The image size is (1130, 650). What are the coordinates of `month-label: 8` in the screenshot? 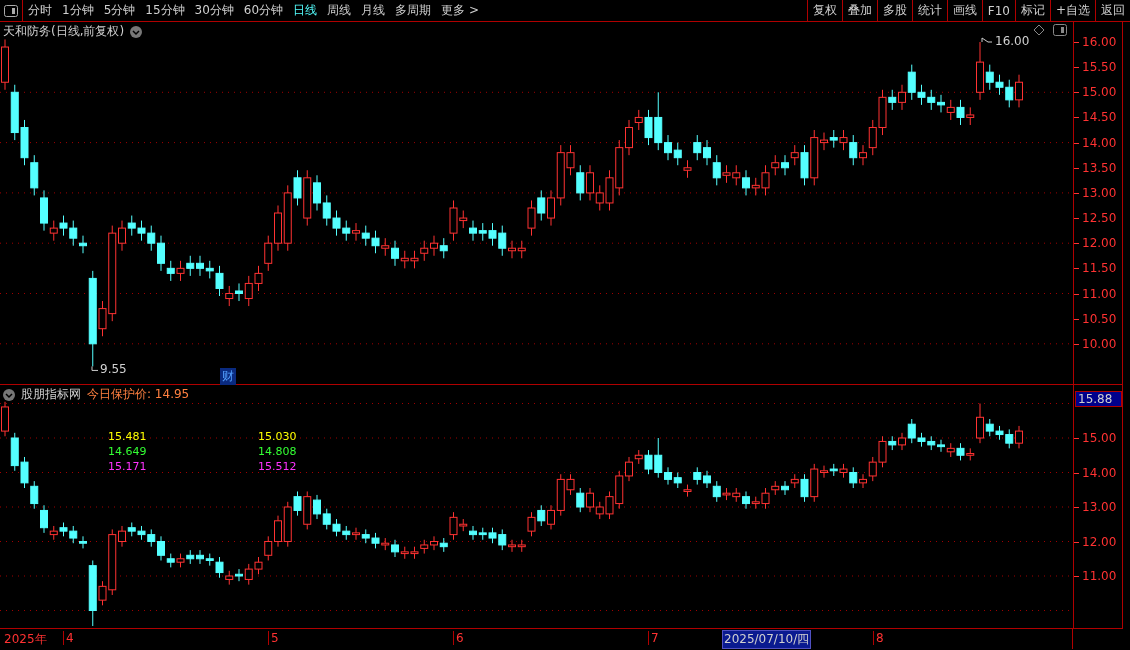 It's located at (878, 638).